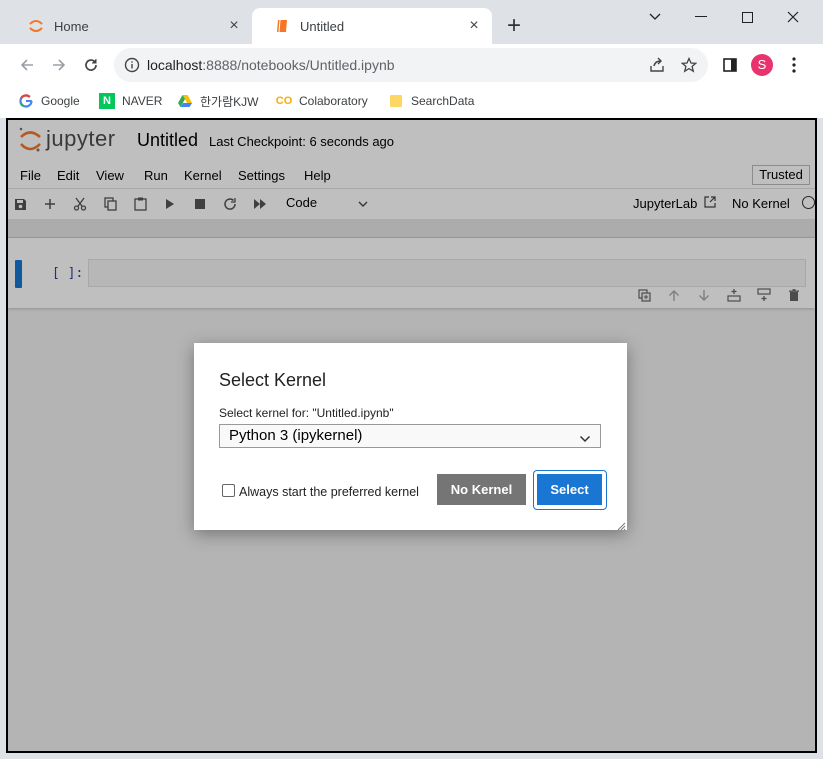 This screenshot has width=823, height=759. I want to click on select-button-focus-ring: Select, so click(570, 490).